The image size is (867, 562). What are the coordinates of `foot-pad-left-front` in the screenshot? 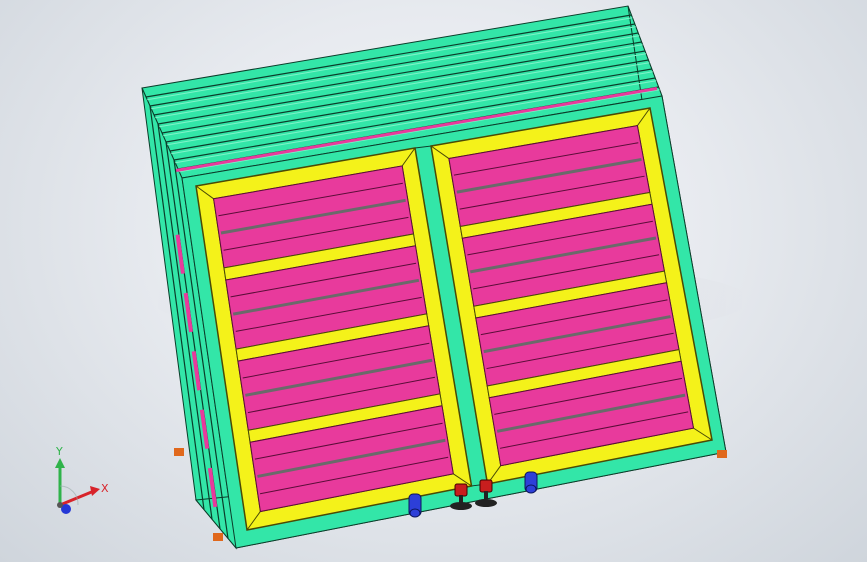 It's located at (218, 537).